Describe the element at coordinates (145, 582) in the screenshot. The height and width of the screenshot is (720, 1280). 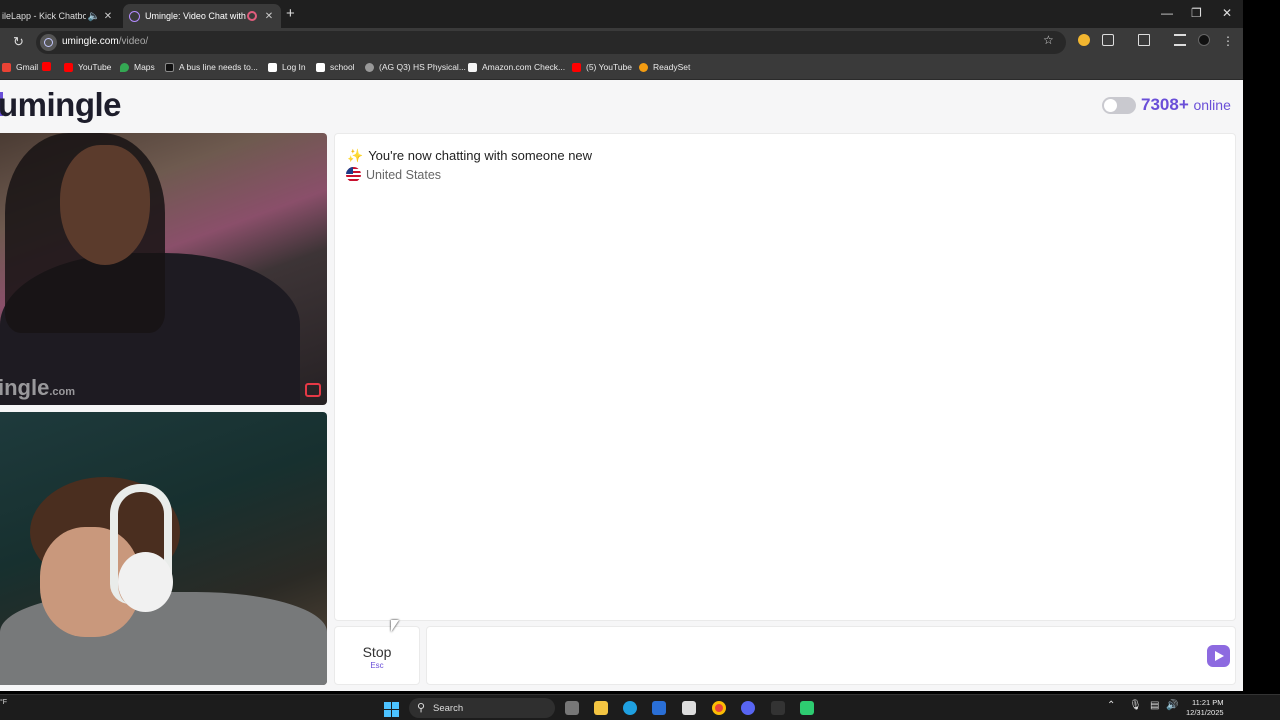
I see `headphone-cup` at that location.